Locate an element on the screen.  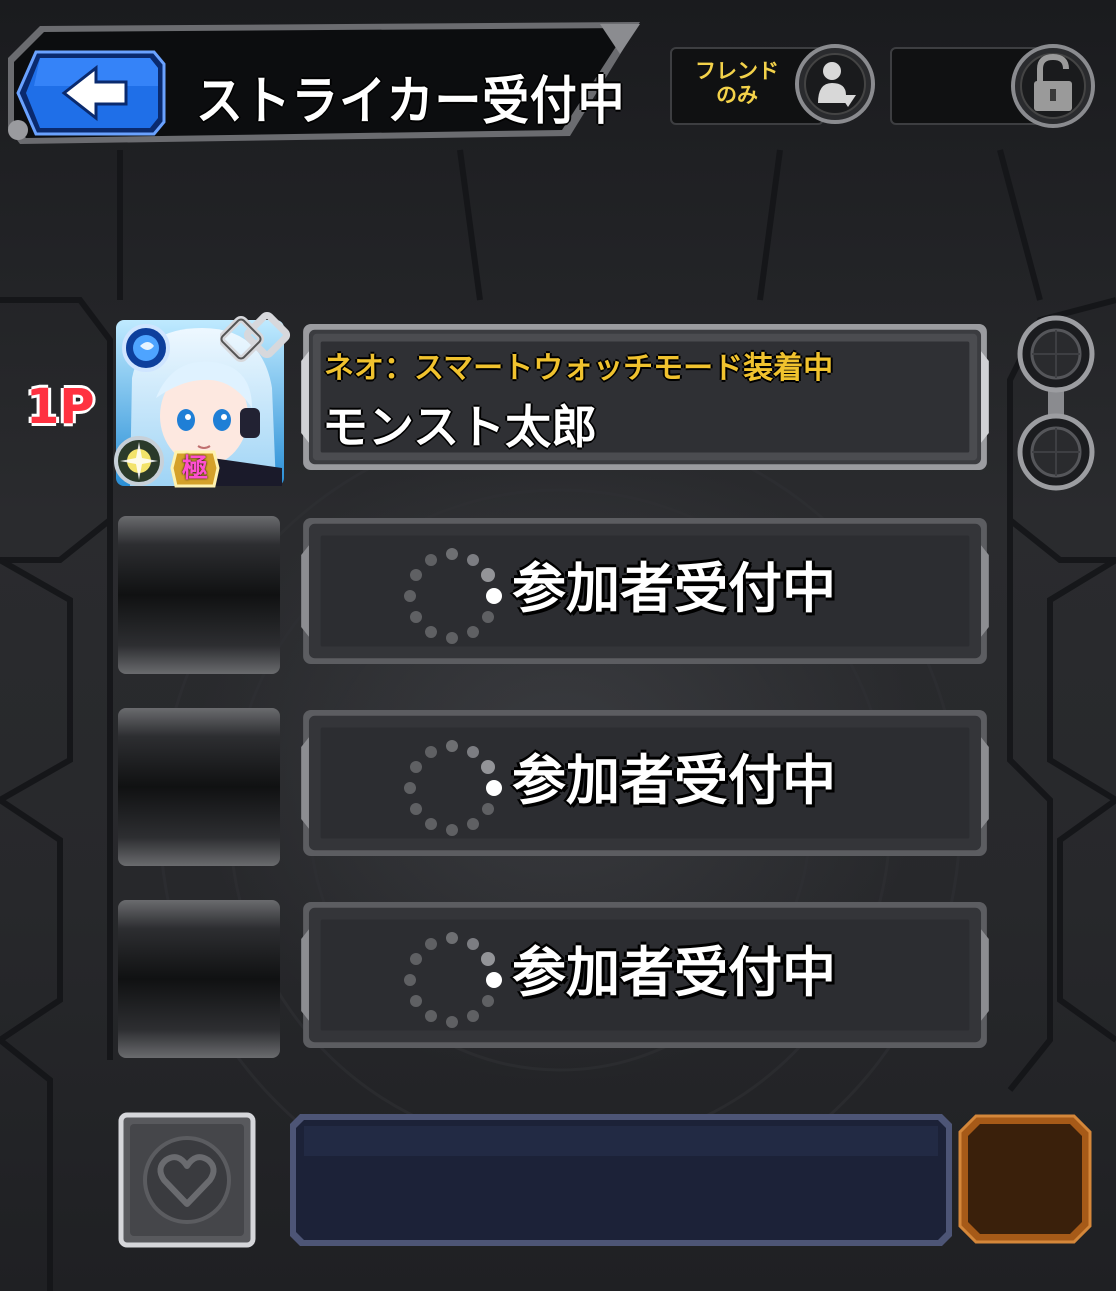
room-lock-toggle is located at coordinates (995, 86).